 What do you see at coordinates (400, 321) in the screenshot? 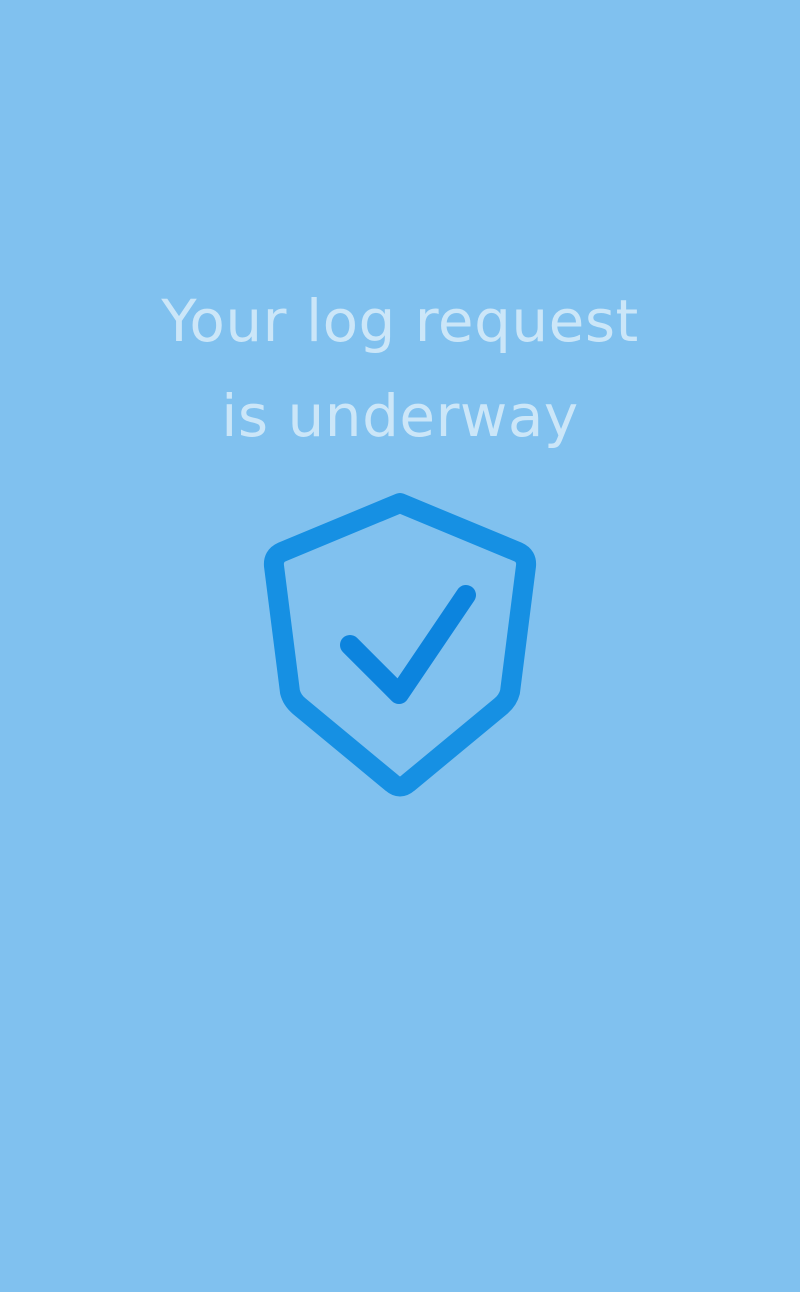
I see `status-title-line-1: Your log request` at bounding box center [400, 321].